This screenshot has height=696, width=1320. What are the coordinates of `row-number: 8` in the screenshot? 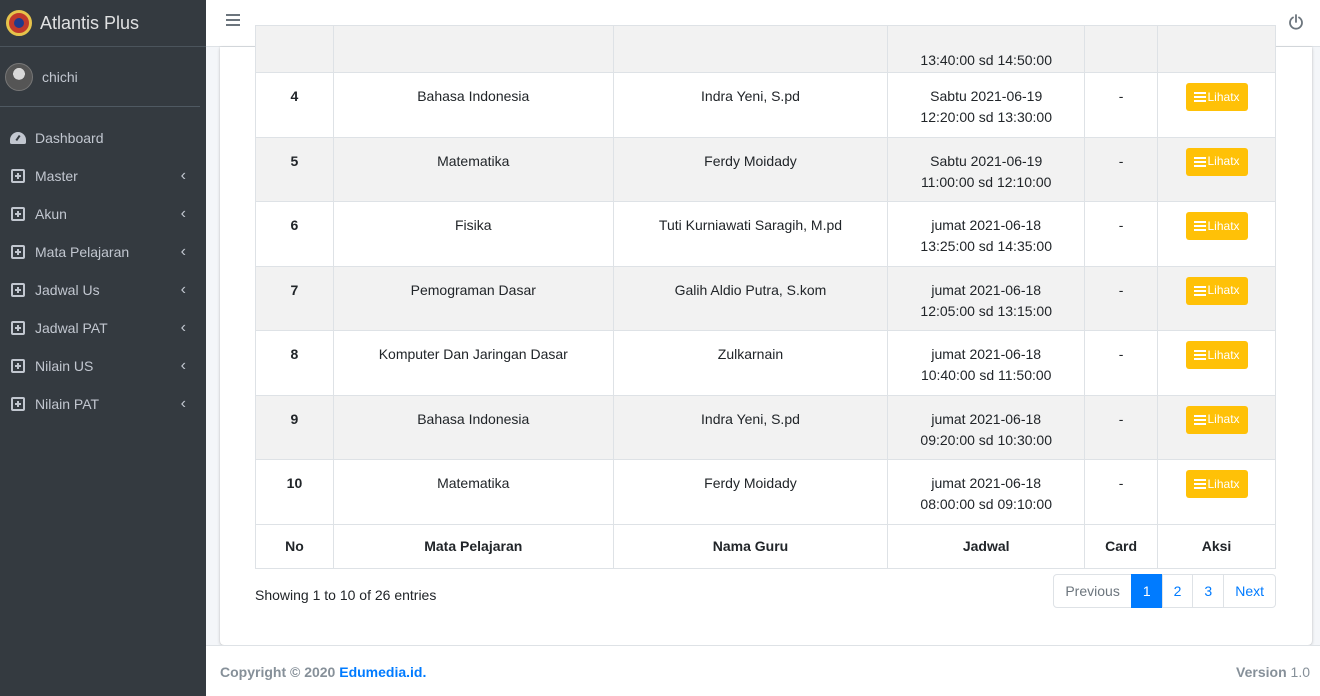 It's located at (294, 363).